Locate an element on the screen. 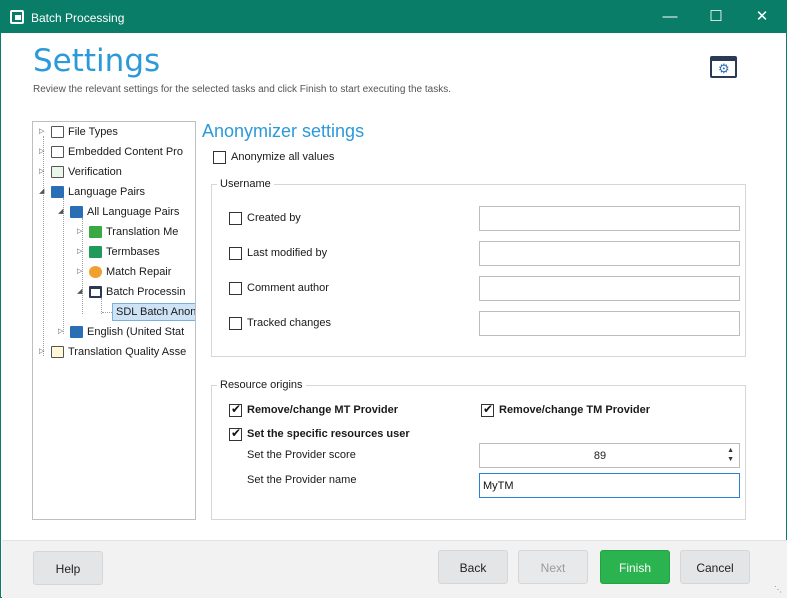  comment-author-input is located at coordinates (609, 288).